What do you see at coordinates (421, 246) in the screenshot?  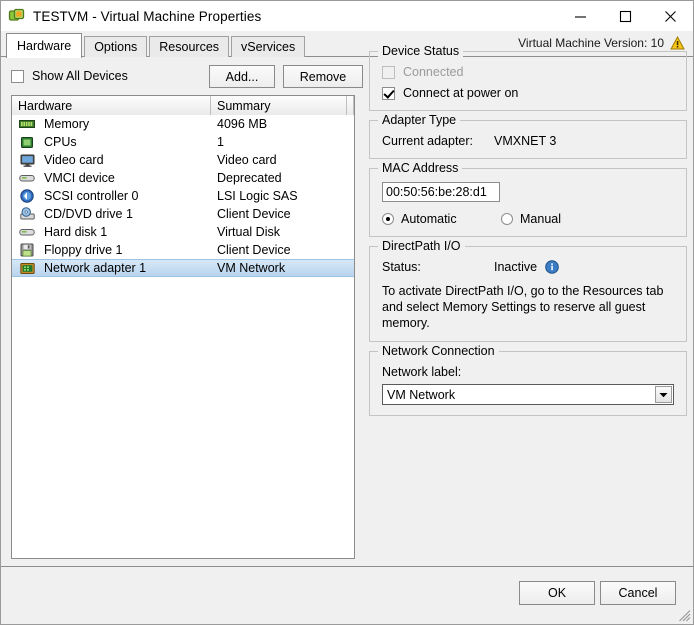 I see `directpath-io-legend: DirectPath I/O` at bounding box center [421, 246].